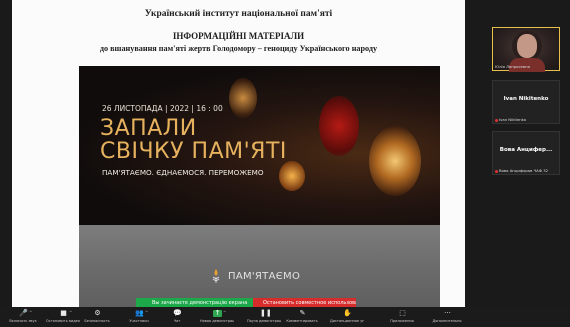 The width and height of the screenshot is (570, 327). Describe the element at coordinates (447, 321) in the screenshot. I see `toolbar-label: Дополнительно` at that location.